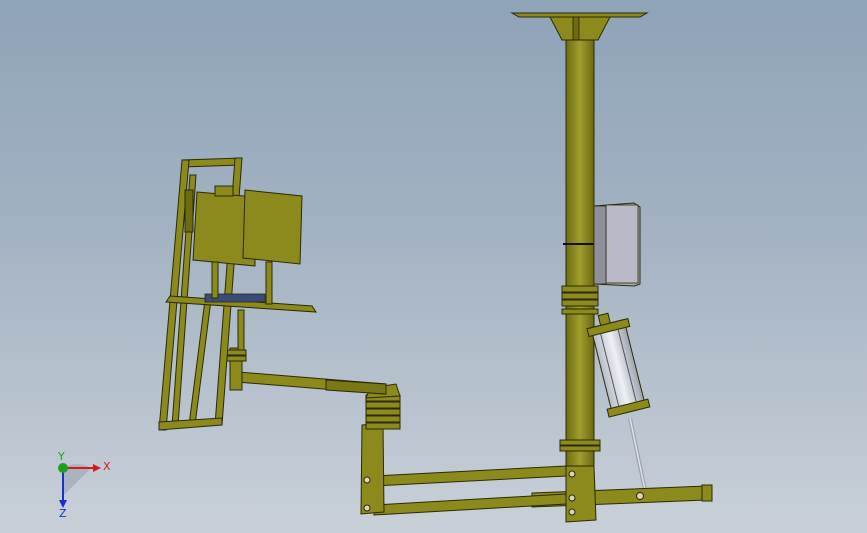  What do you see at coordinates (305, 371) in the screenshot?
I see `upper-arm` at bounding box center [305, 371].